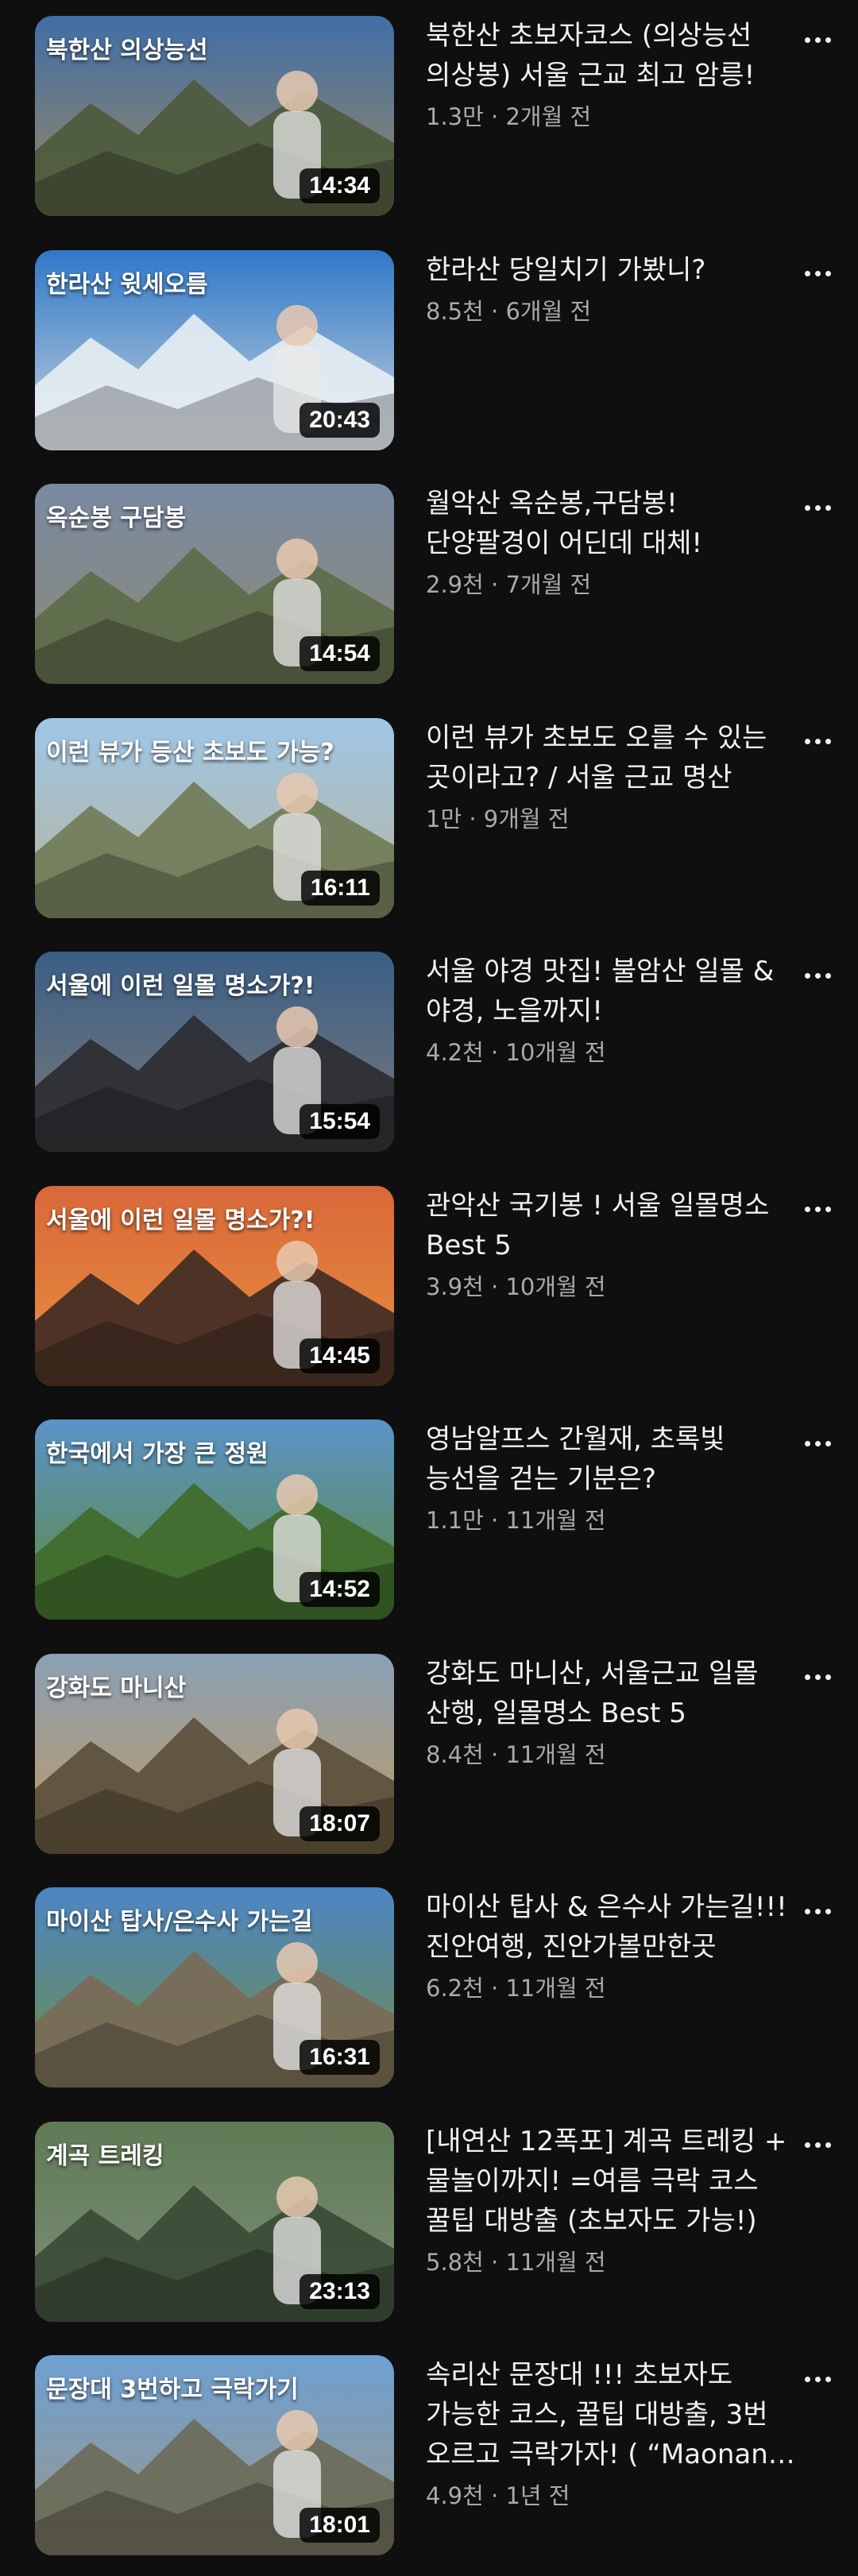 Image resolution: width=858 pixels, height=2576 pixels. What do you see at coordinates (612, 55) in the screenshot?
I see `video-title: 북한산 초보자코스 (의상능선 의상봉) 서울 근교 최고 암릉!` at bounding box center [612, 55].